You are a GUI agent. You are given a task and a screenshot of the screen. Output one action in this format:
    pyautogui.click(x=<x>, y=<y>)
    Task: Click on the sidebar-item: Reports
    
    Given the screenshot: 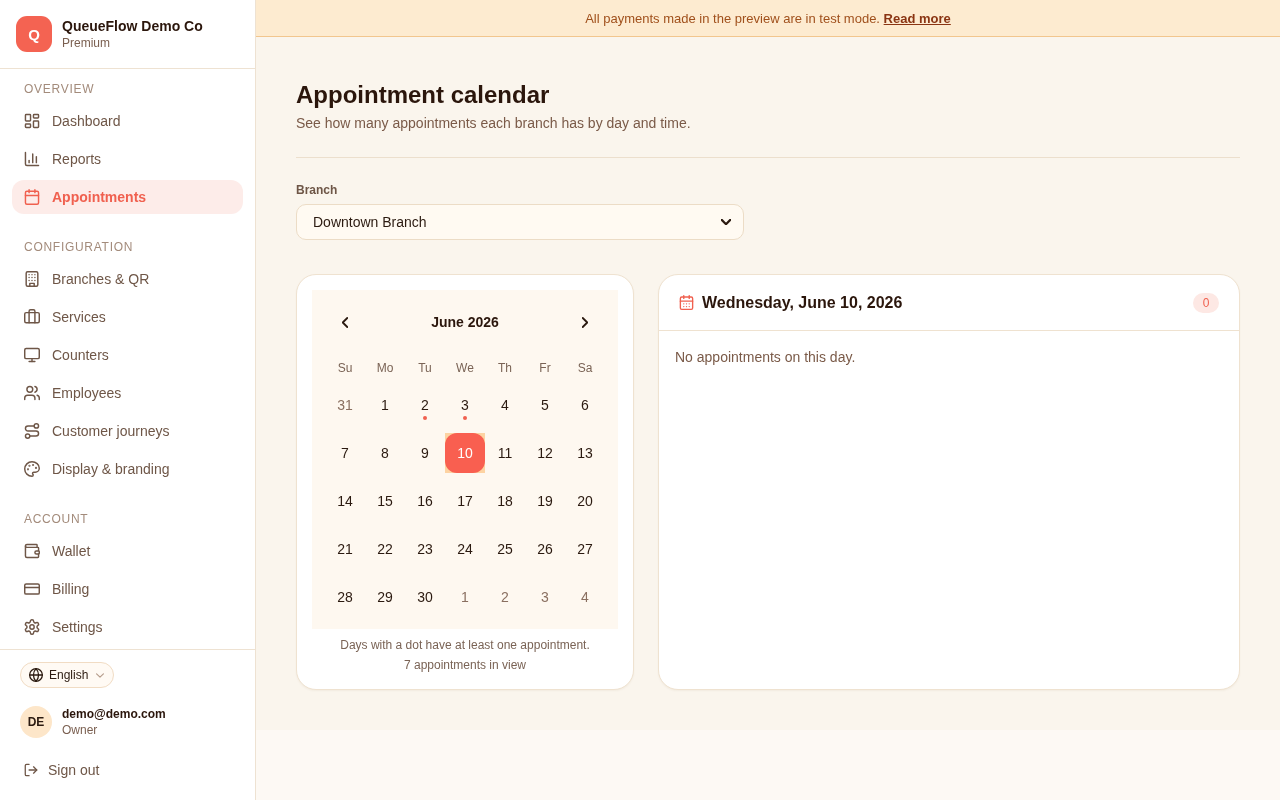 What is the action you would take?
    pyautogui.click(x=127, y=159)
    